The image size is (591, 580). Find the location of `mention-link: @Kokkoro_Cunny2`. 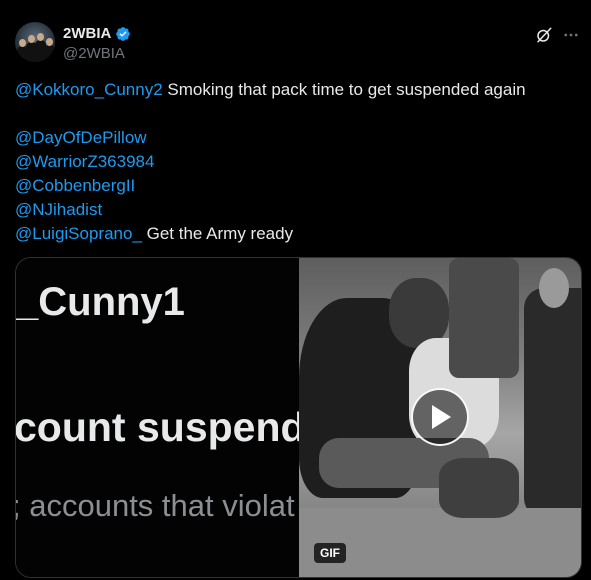

mention-link: @Kokkoro_Cunny2 is located at coordinates (89, 89).